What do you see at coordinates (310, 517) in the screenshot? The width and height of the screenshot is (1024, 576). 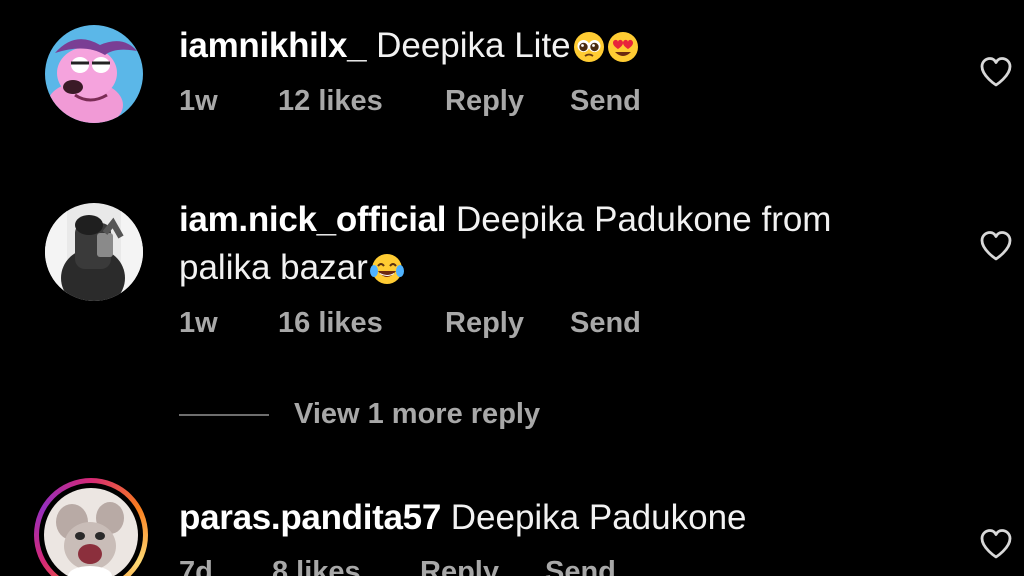 I see `comment-username: paras.pandita57` at bounding box center [310, 517].